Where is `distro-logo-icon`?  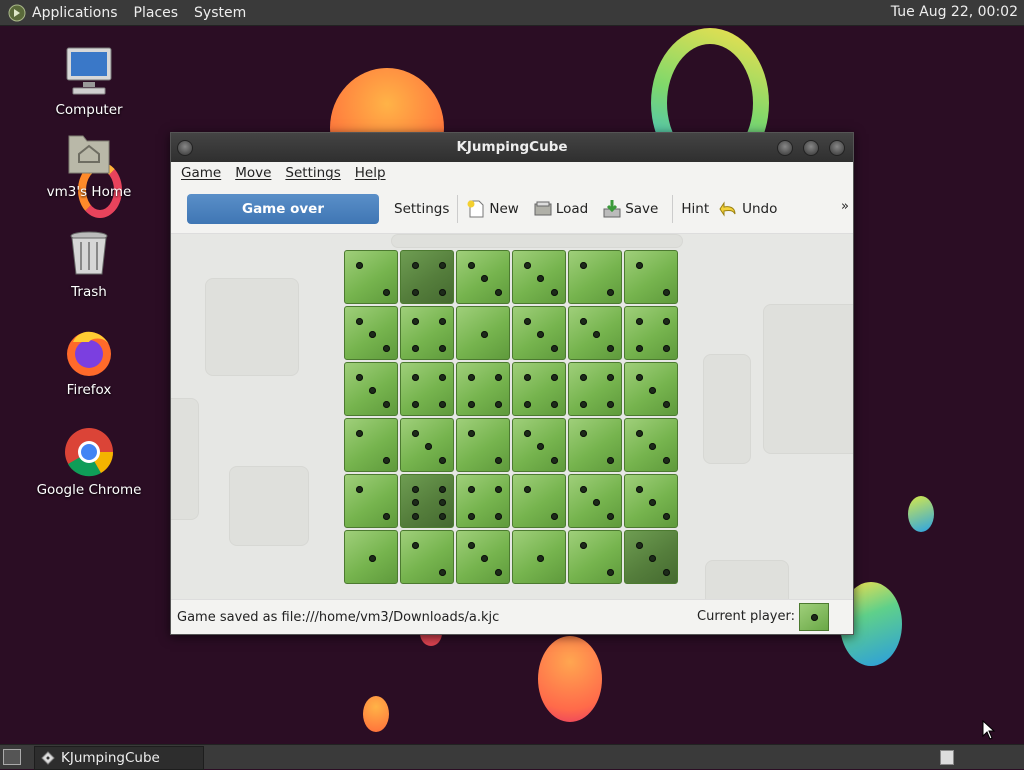
distro-logo-icon is located at coordinates (17, 13).